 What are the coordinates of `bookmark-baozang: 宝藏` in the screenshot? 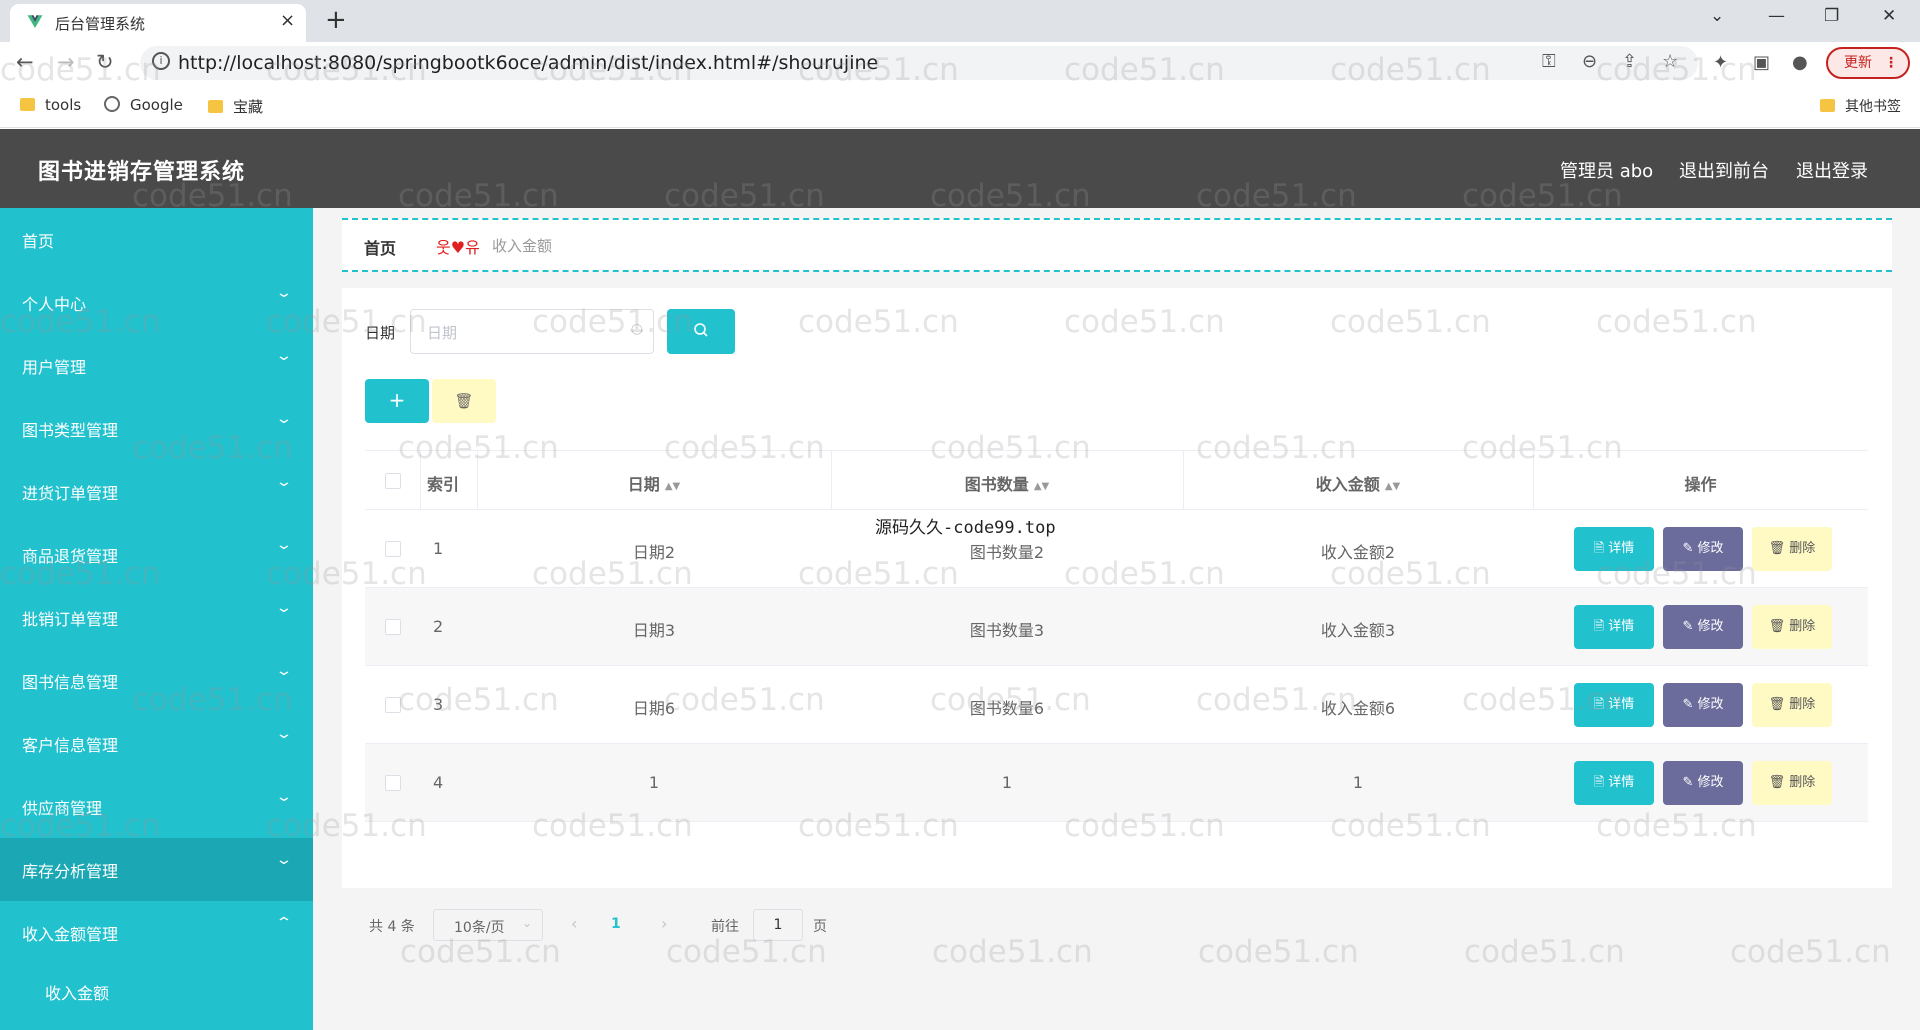 It's located at (235, 106).